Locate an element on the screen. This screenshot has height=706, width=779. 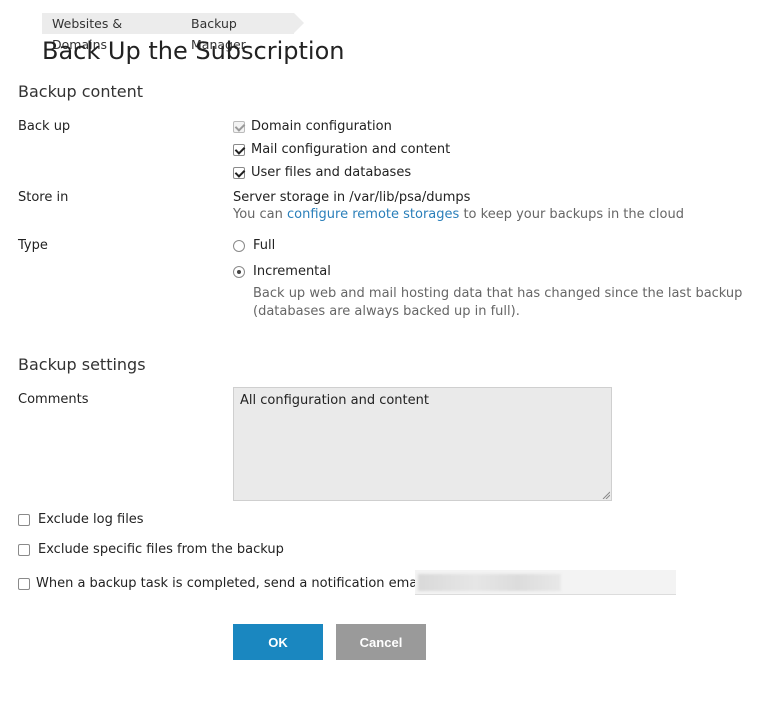
type-incremental-radio is located at coordinates (239, 271).